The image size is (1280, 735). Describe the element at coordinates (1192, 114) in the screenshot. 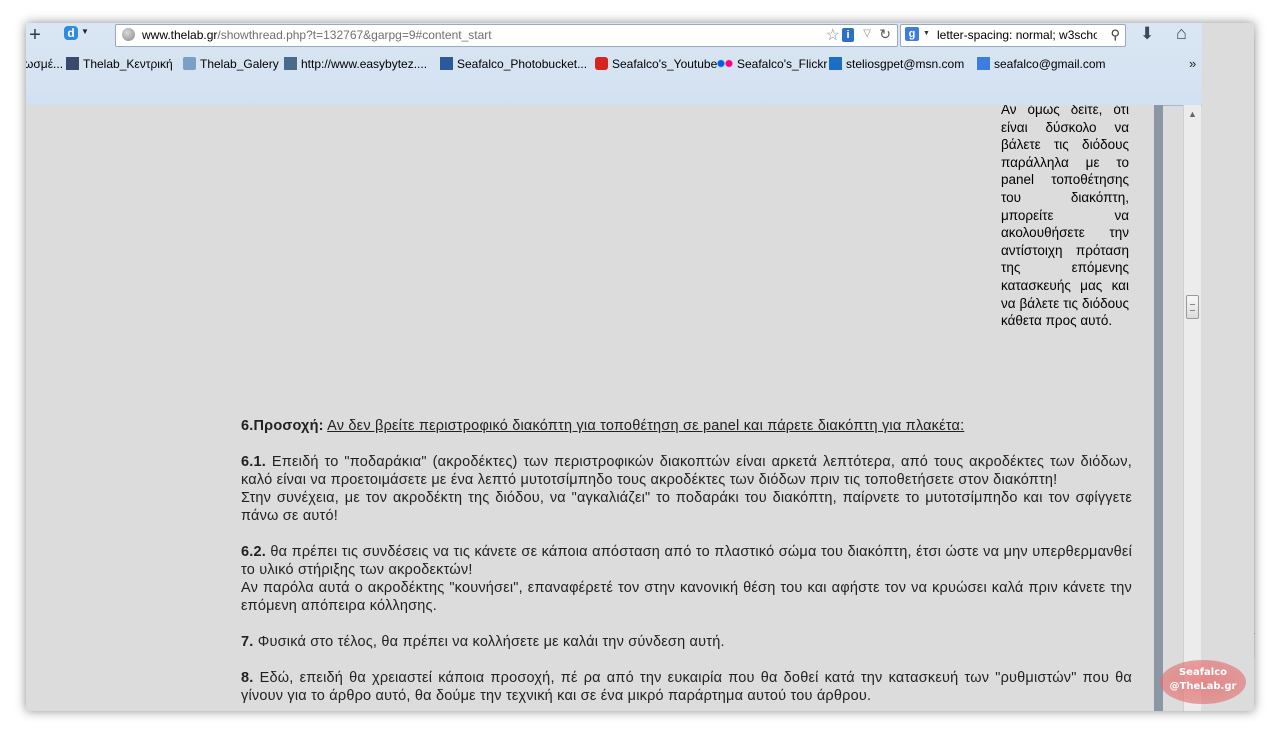

I see `scroll-up-icon: ▲` at that location.